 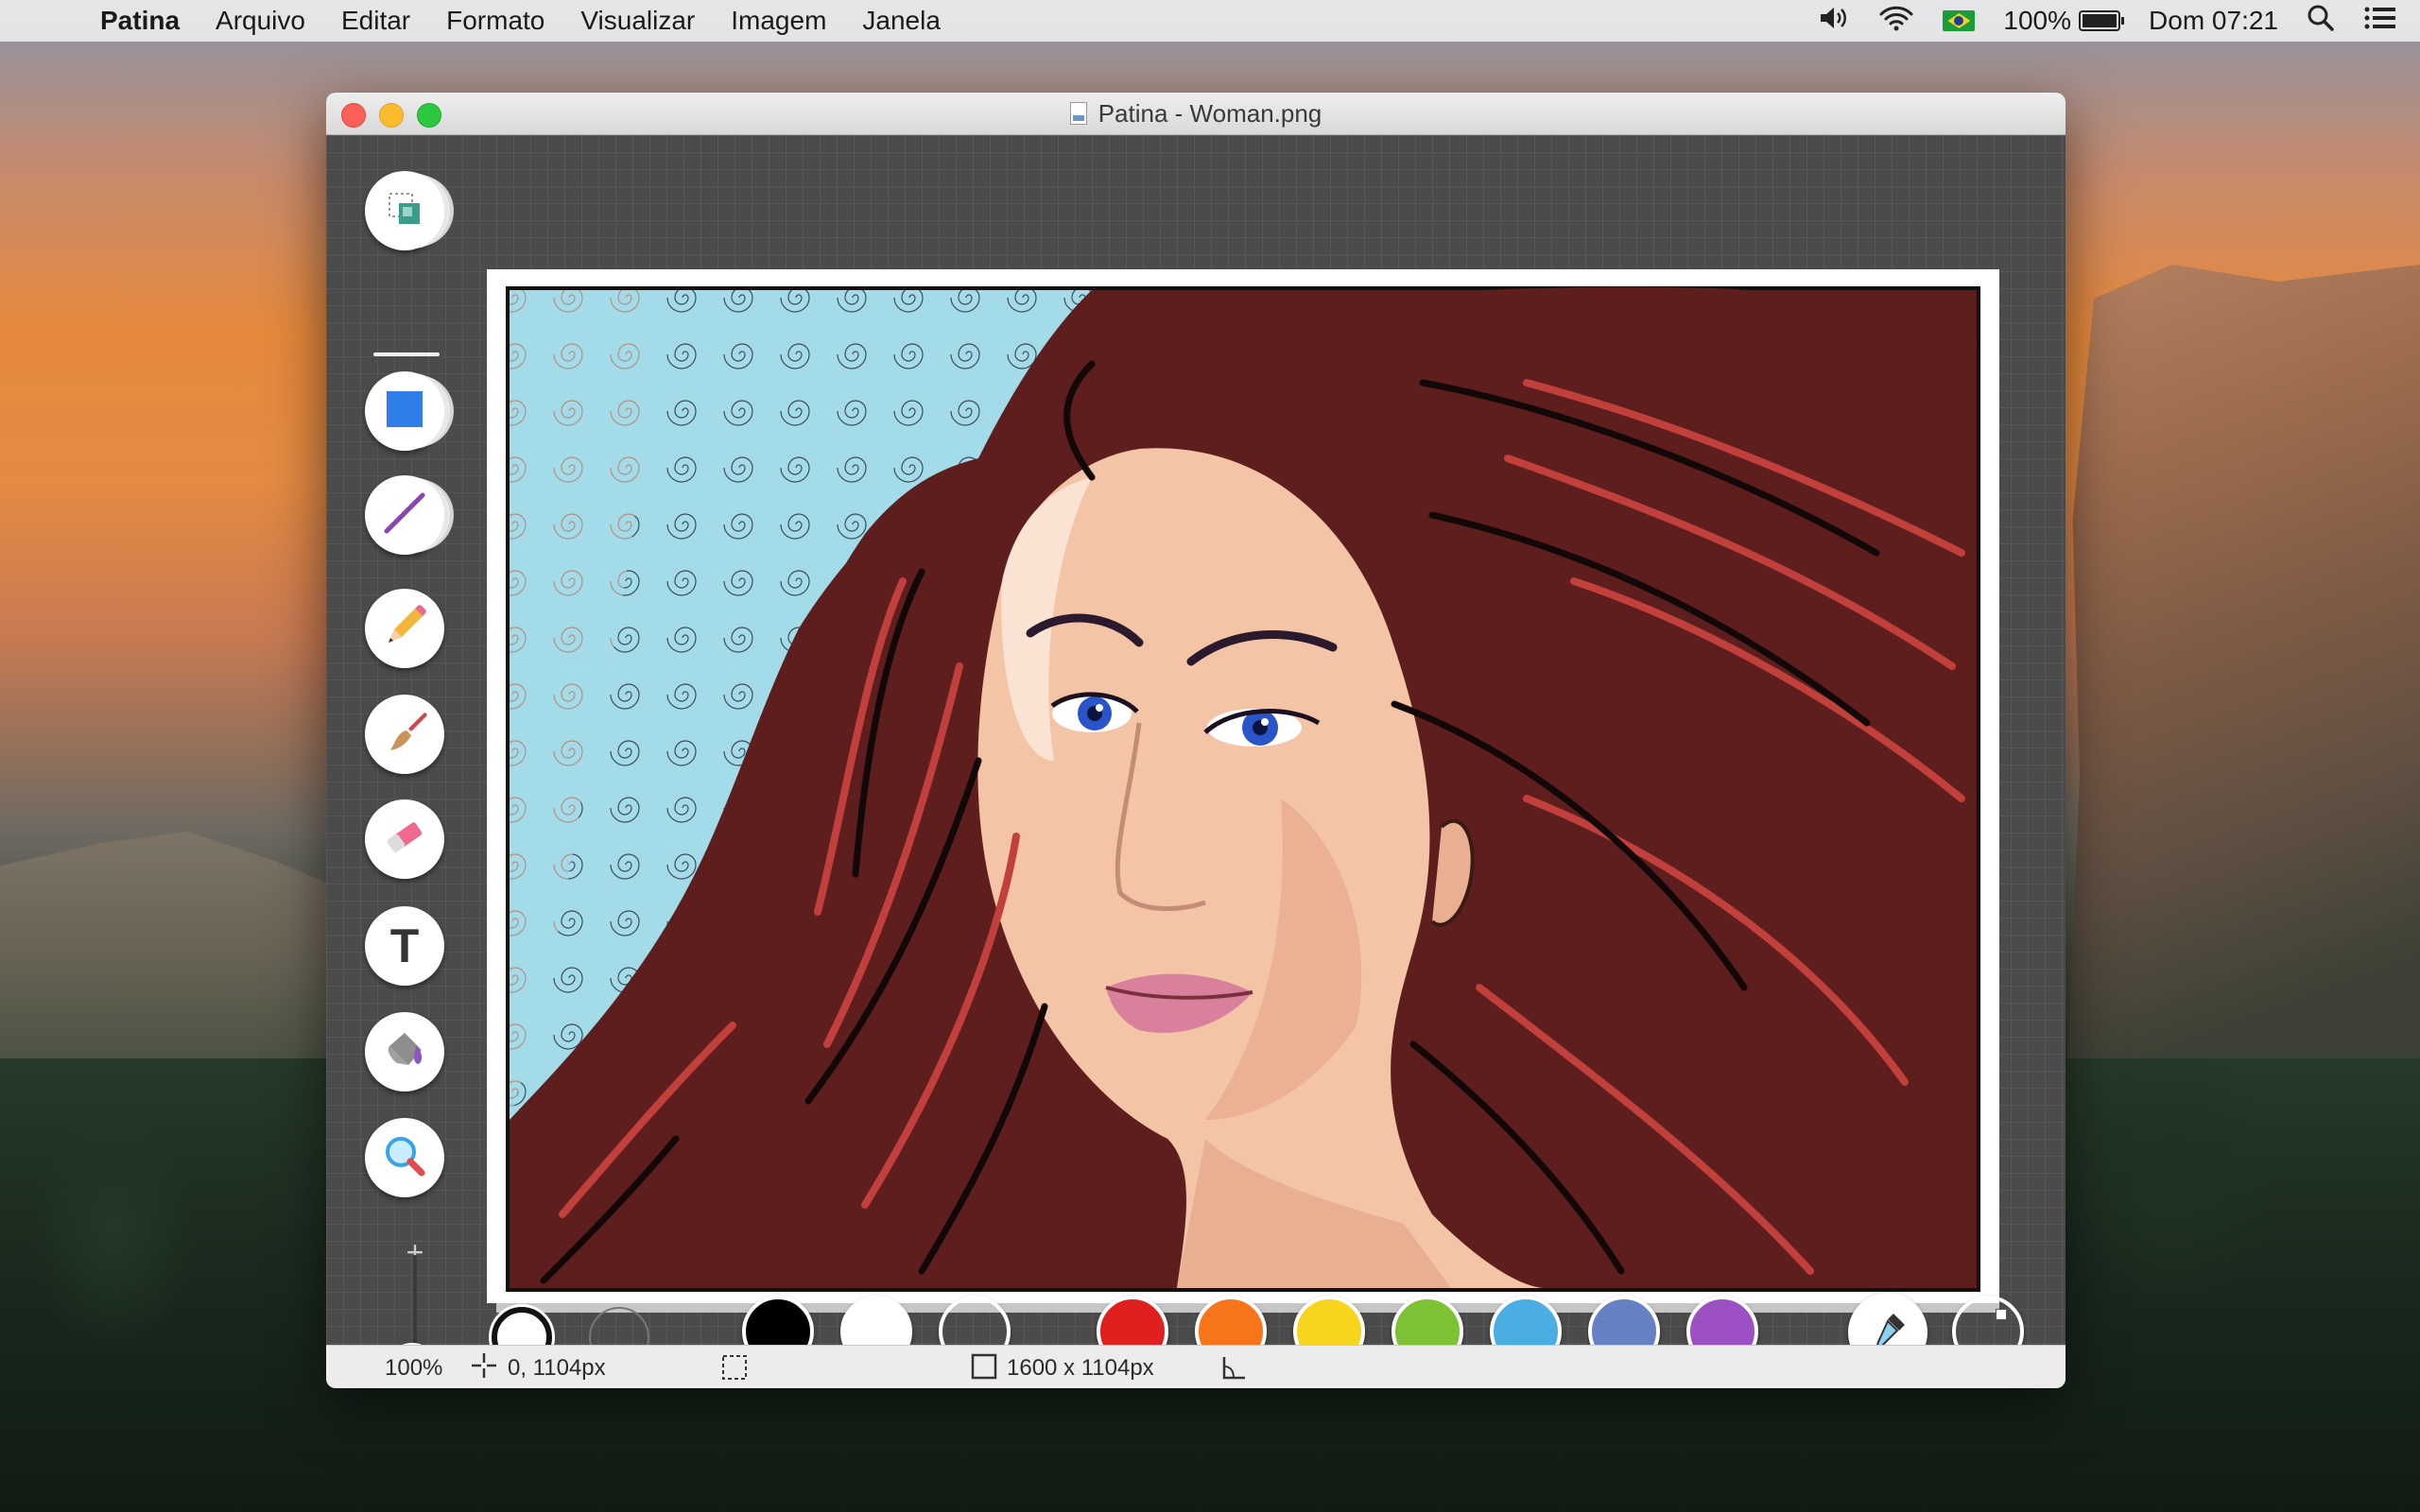 What do you see at coordinates (2243, 690) in the screenshot?
I see `desktop-cliff-right` at bounding box center [2243, 690].